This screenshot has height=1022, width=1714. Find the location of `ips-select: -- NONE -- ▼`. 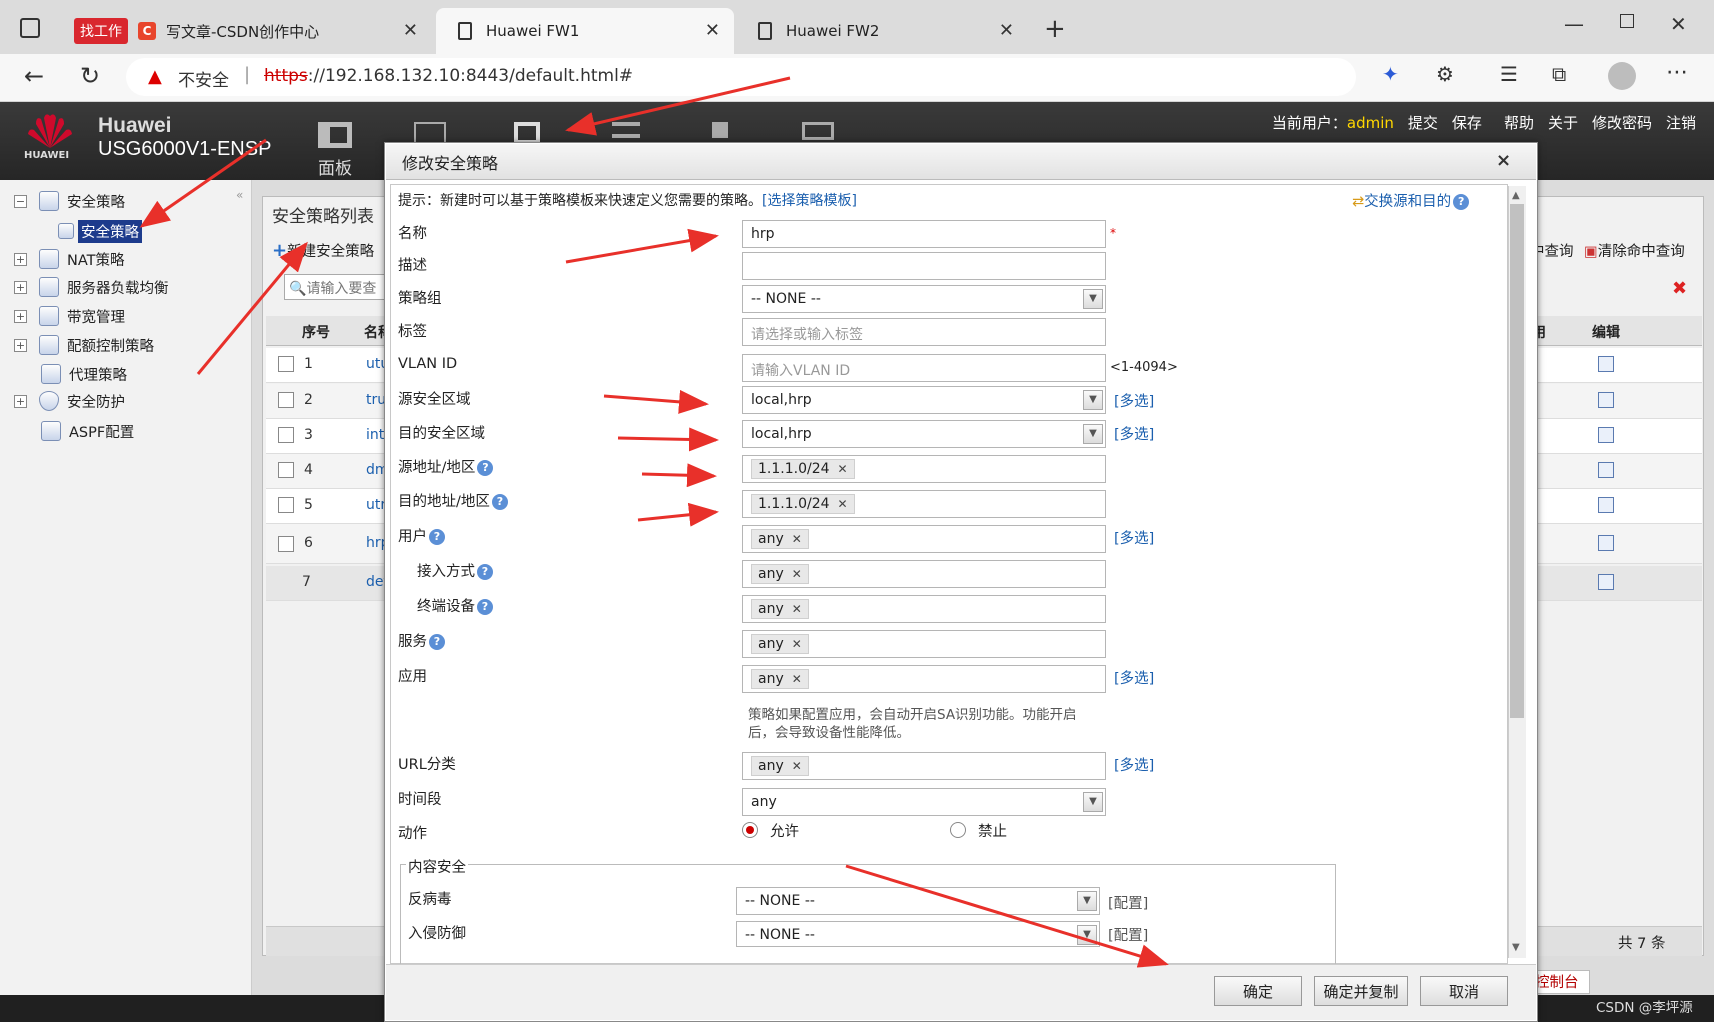

ips-select: -- NONE -- ▼ is located at coordinates (918, 934).